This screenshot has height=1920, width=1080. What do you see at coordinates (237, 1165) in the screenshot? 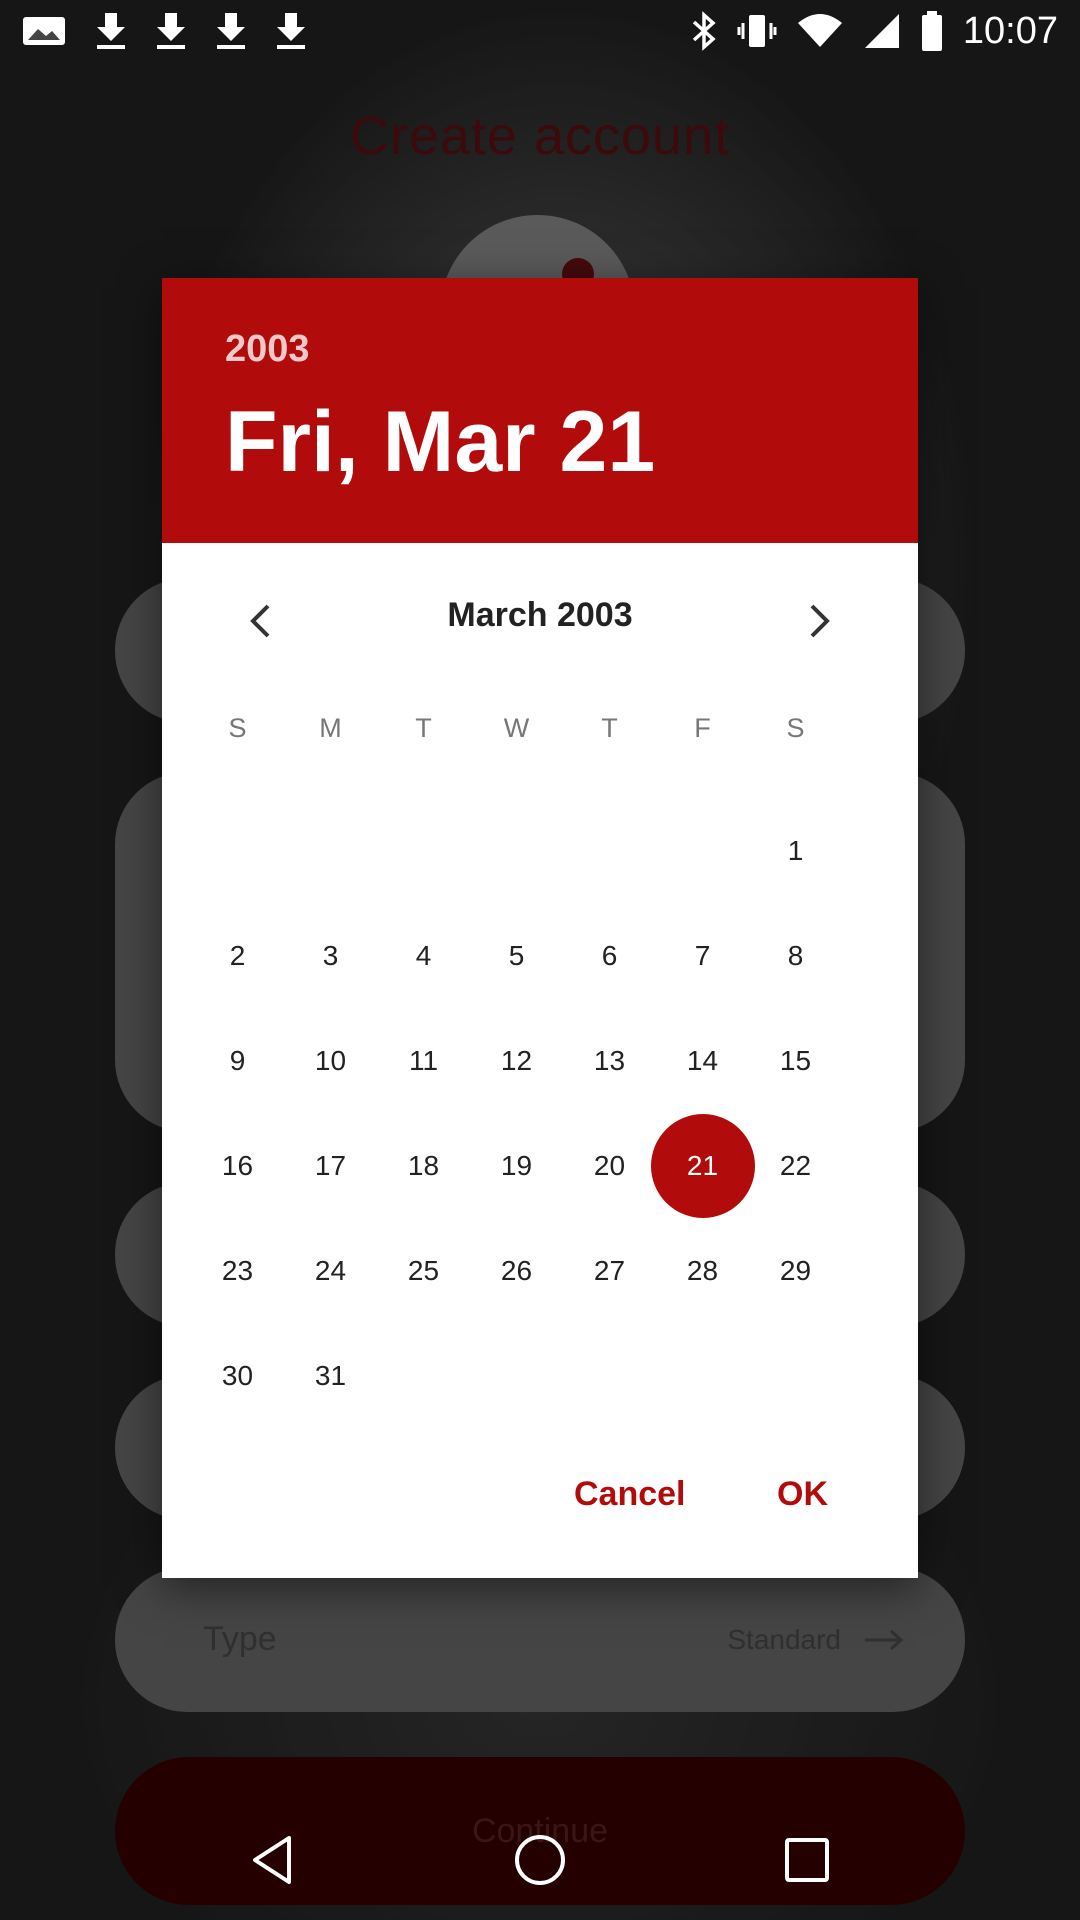
I see `day-cell: 16` at bounding box center [237, 1165].